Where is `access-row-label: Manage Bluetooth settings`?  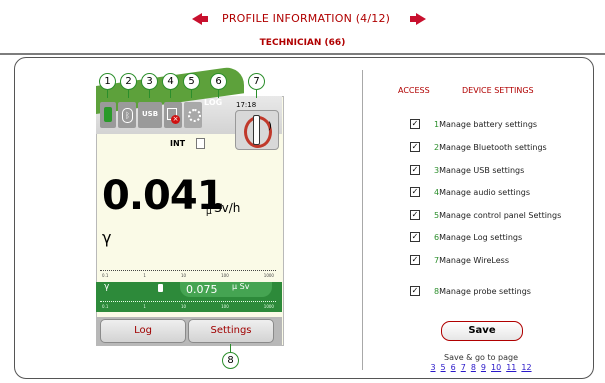 access-row-label: Manage Bluetooth settings is located at coordinates (493, 147).